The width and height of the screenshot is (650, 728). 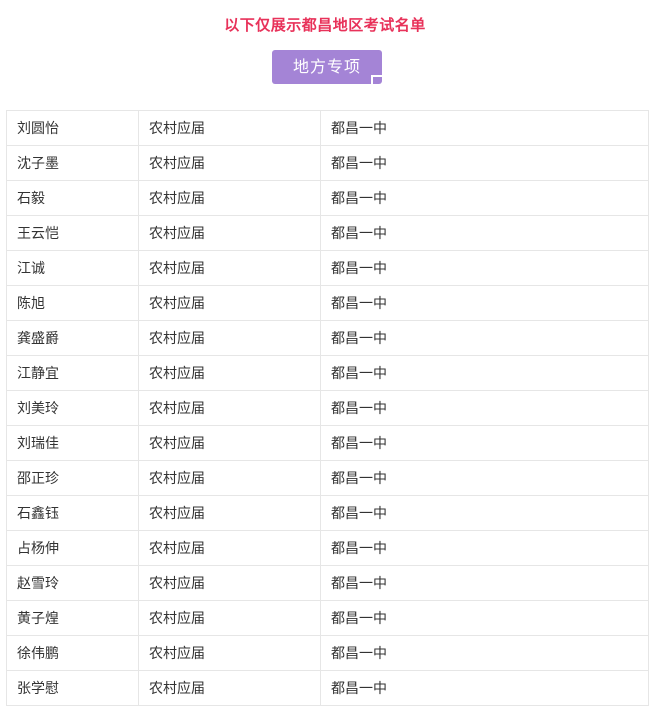 I want to click on table-row: 沈子墨 农村应届 都昌一中, so click(x=327, y=163).